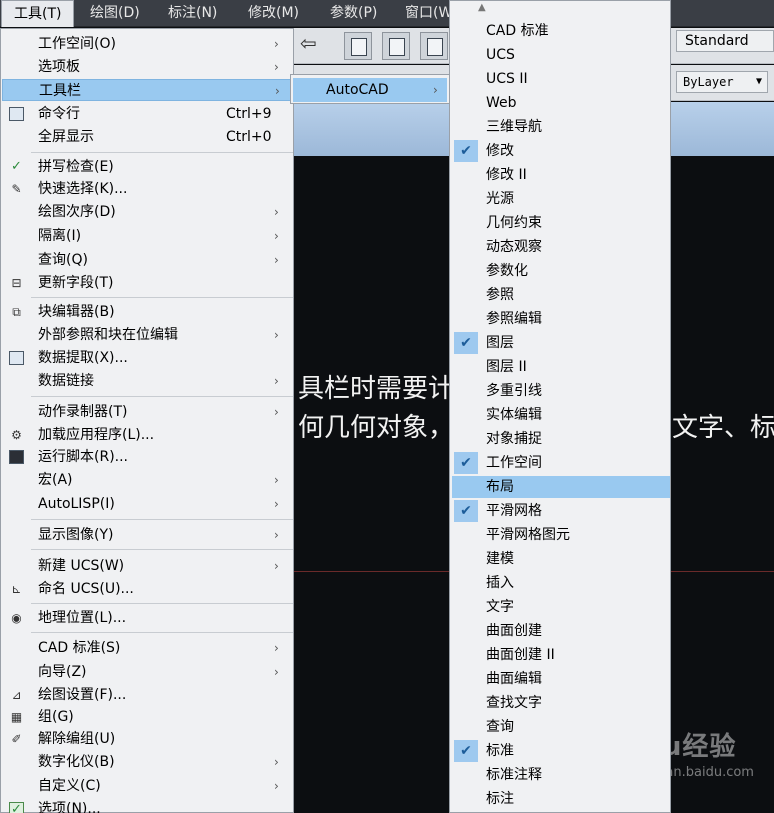 This screenshot has width=774, height=813. I want to click on toolbar-option-label: 文字, so click(500, 607).